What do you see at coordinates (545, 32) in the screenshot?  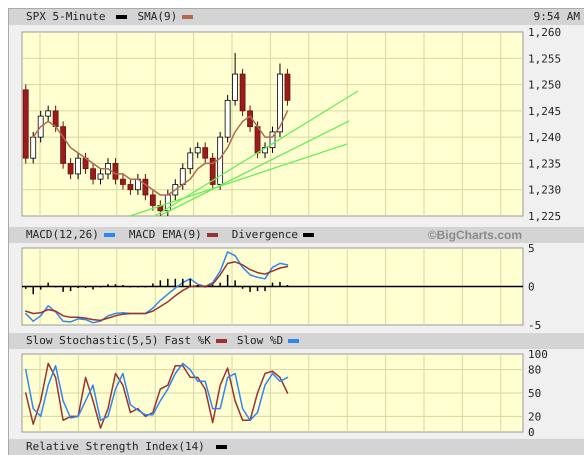 I see `axis-label: 1,260` at bounding box center [545, 32].